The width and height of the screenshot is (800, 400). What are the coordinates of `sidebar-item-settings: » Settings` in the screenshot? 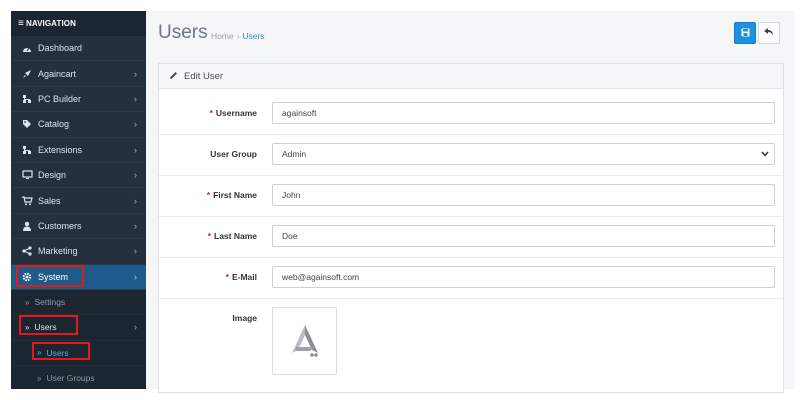 It's located at (78, 303).